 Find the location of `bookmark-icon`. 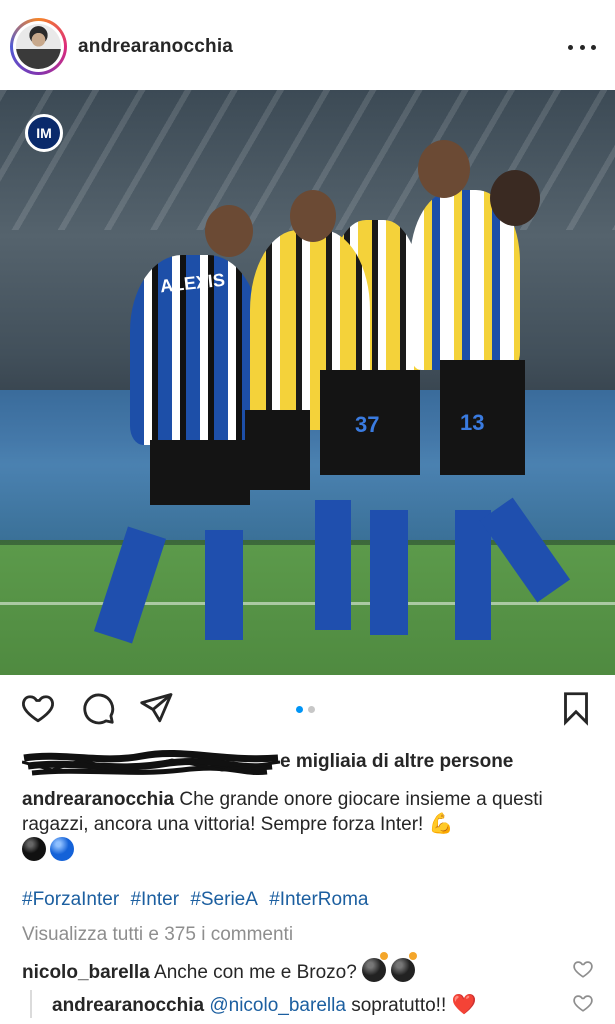

bookmark-icon is located at coordinates (576, 708).